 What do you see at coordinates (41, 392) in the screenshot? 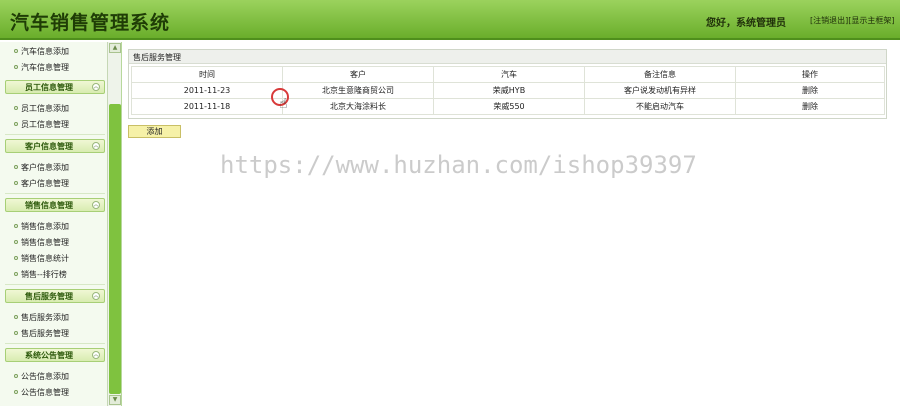
I see `sidebar-item-notice-manage: 公告信息管理` at bounding box center [41, 392].